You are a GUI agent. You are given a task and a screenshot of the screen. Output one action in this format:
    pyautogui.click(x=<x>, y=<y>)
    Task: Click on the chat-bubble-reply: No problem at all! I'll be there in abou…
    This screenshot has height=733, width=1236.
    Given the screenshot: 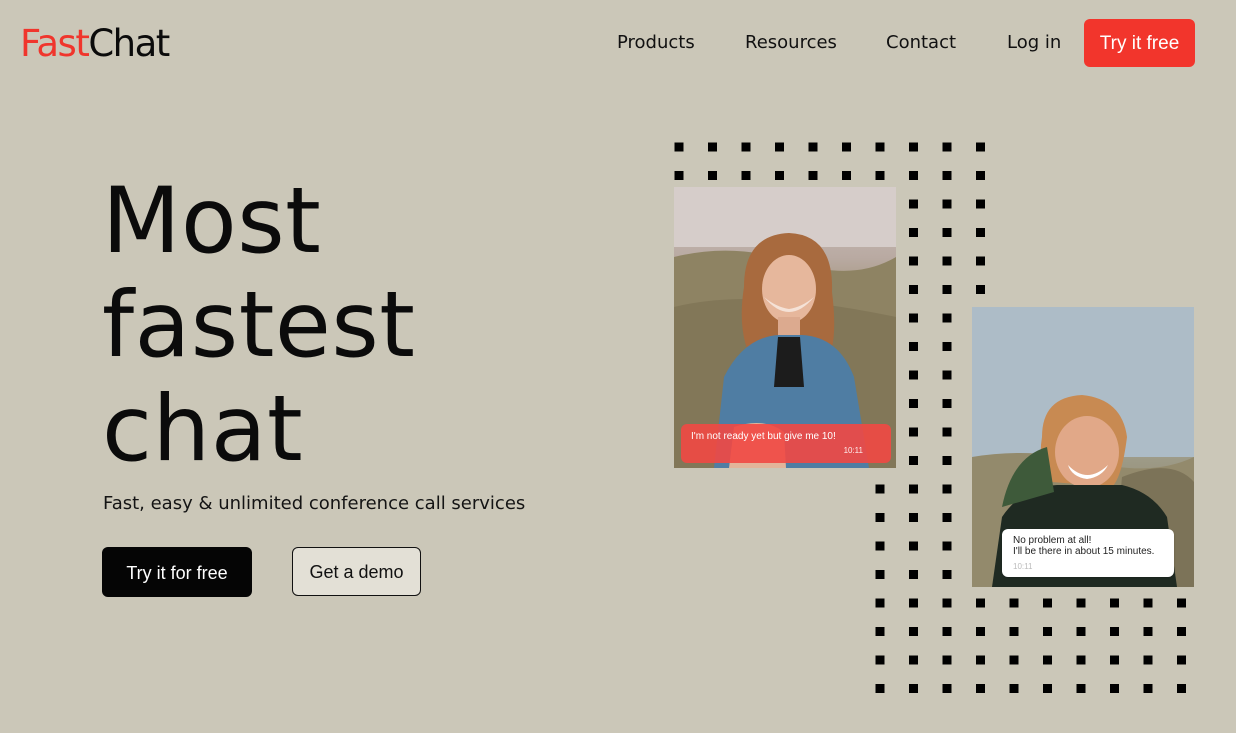 What is the action you would take?
    pyautogui.click(x=1088, y=553)
    